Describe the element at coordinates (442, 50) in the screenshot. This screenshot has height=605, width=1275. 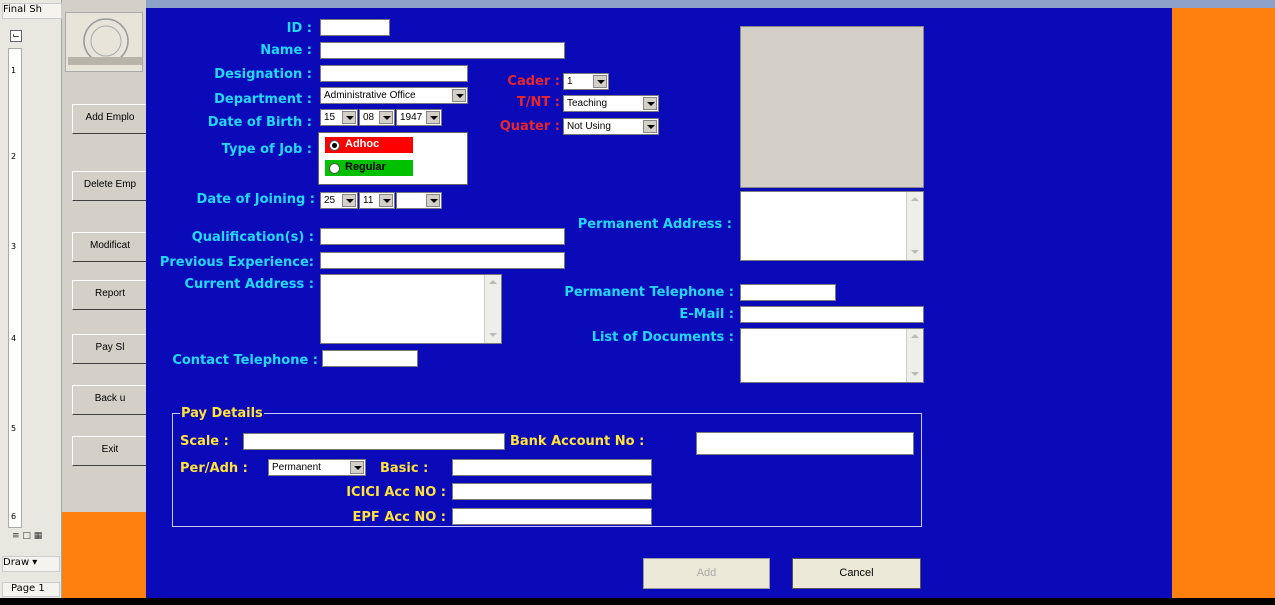
I see `name-input` at that location.